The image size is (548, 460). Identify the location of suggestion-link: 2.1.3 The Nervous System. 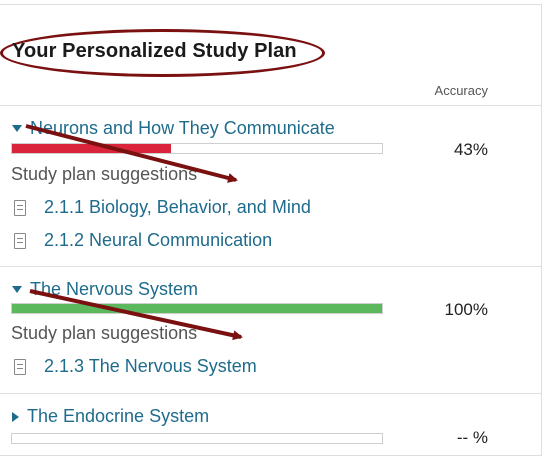
(135, 366).